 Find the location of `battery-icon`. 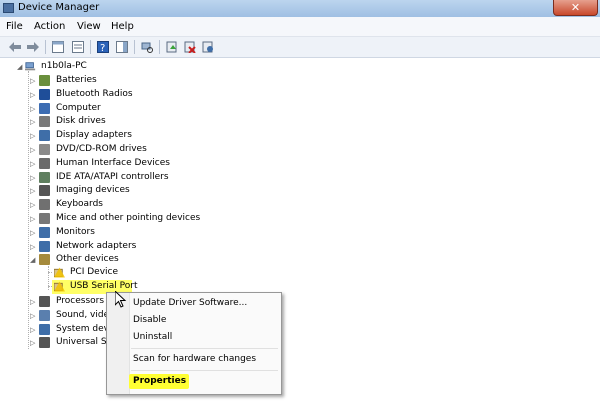

battery-icon is located at coordinates (44, 80).